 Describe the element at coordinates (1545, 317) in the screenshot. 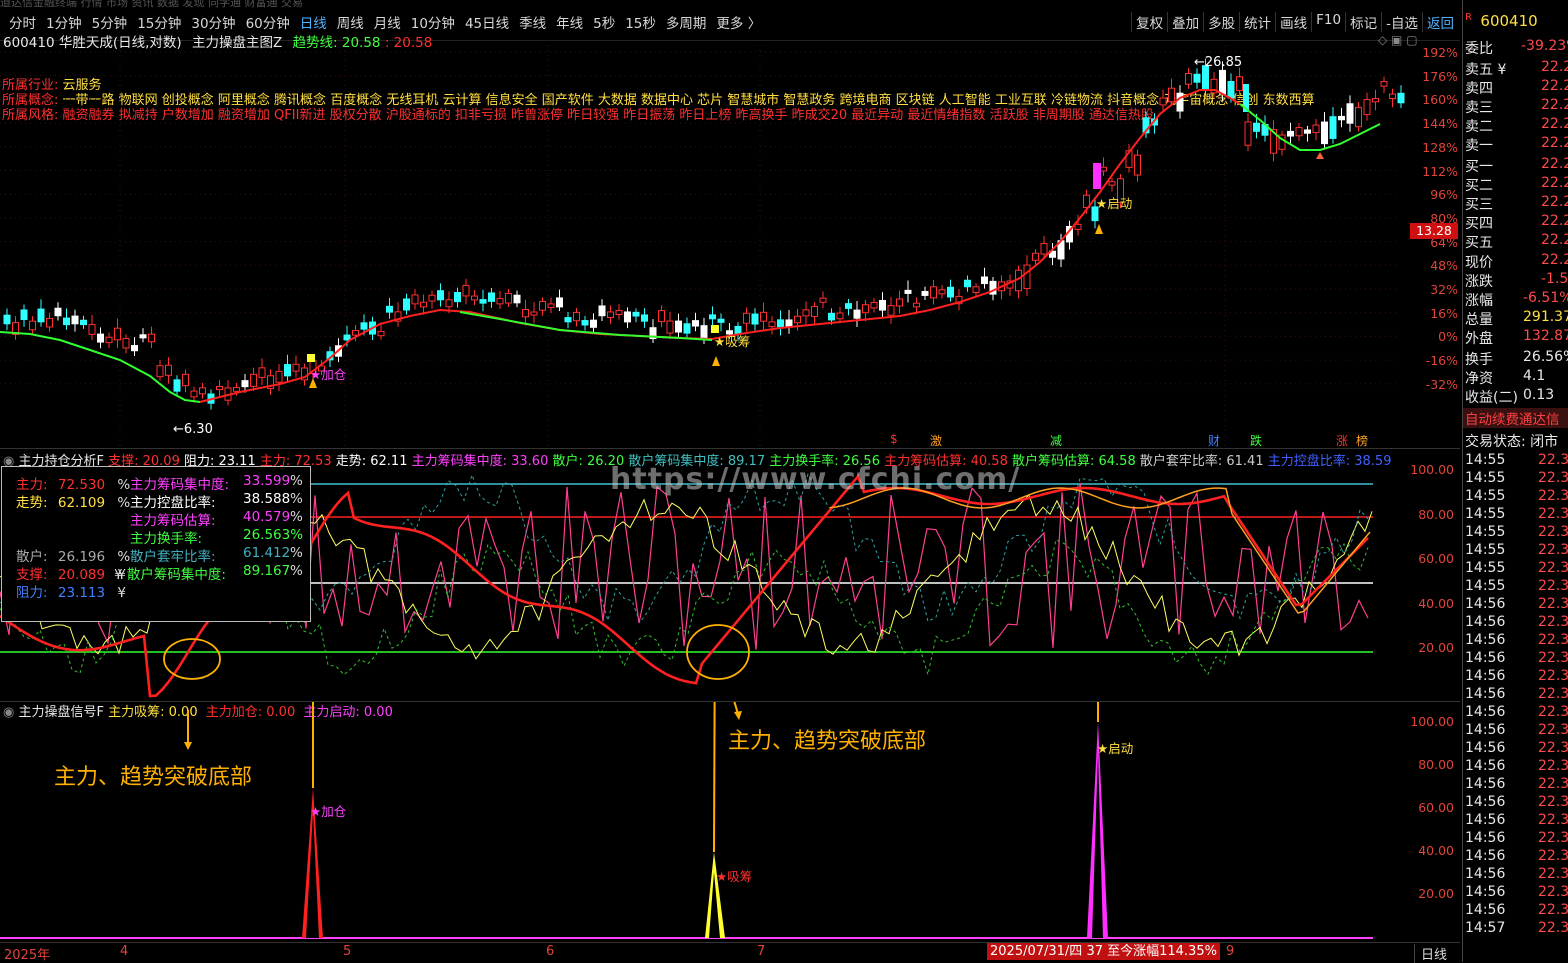

I see `rp-row-value: 291.37` at that location.